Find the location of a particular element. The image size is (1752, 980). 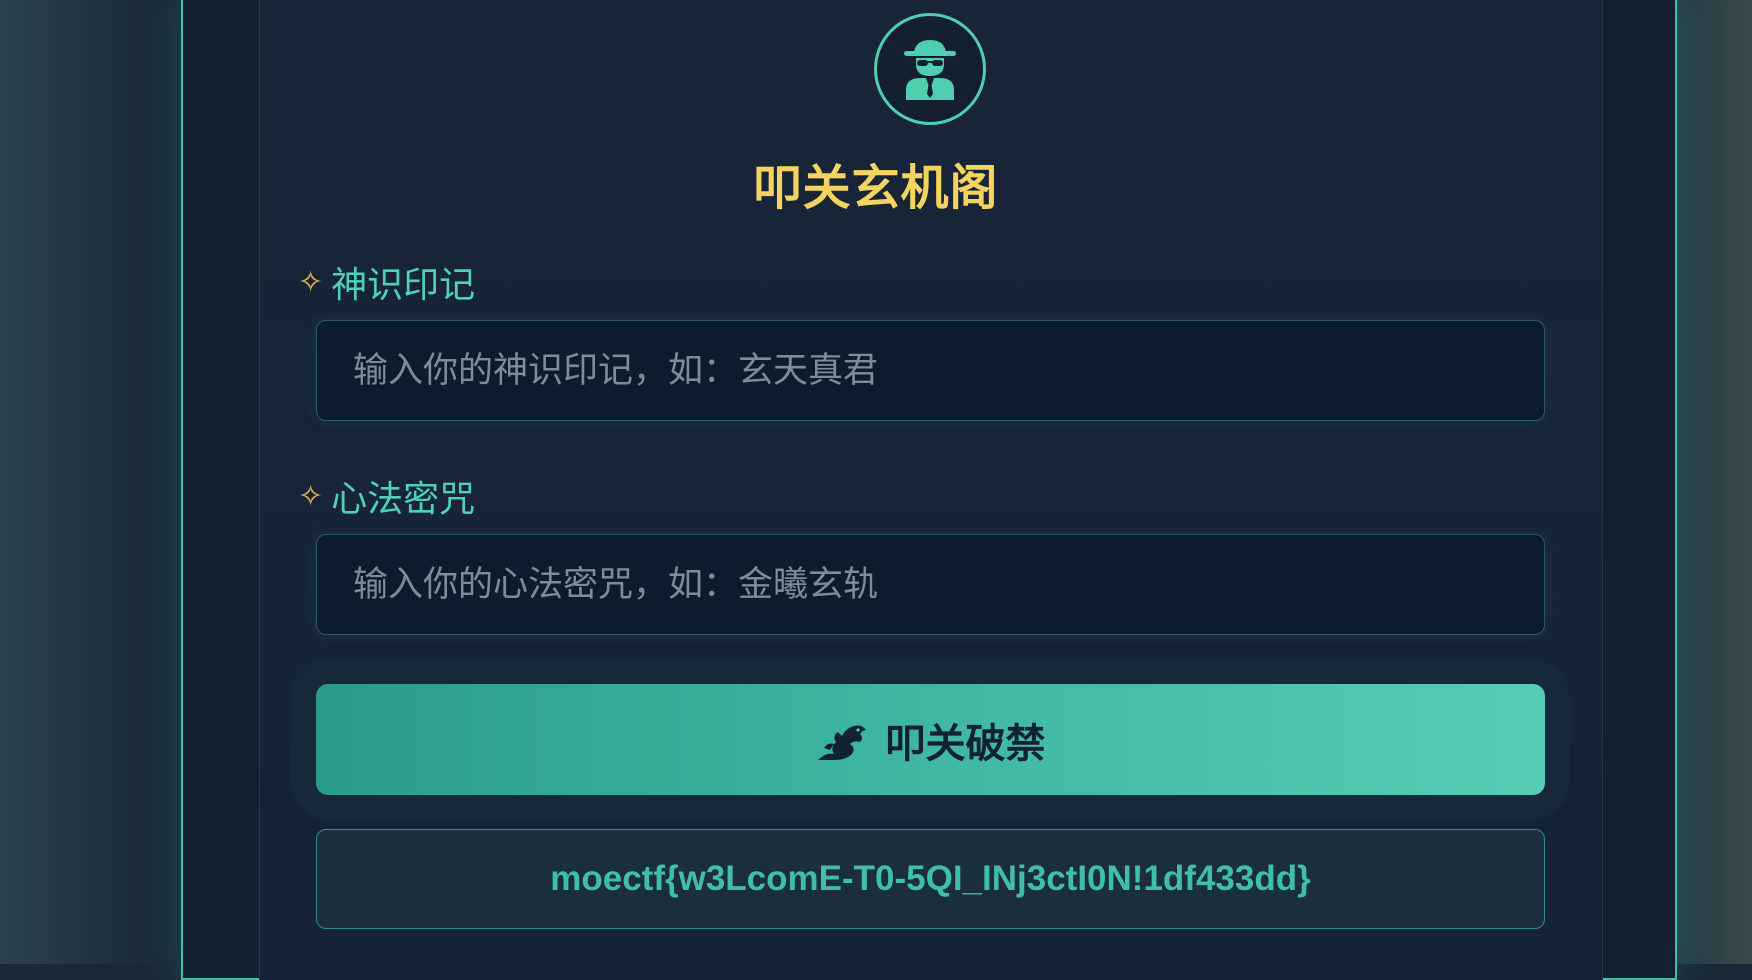

avatar is located at coordinates (930, 69).